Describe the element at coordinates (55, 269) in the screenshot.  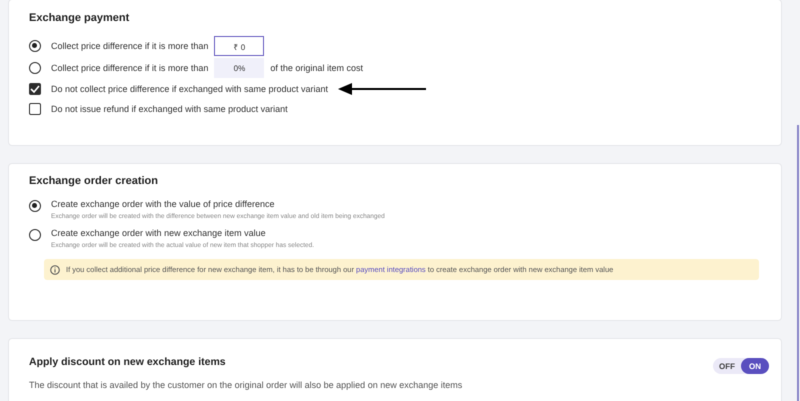
I see `info-icon` at that location.